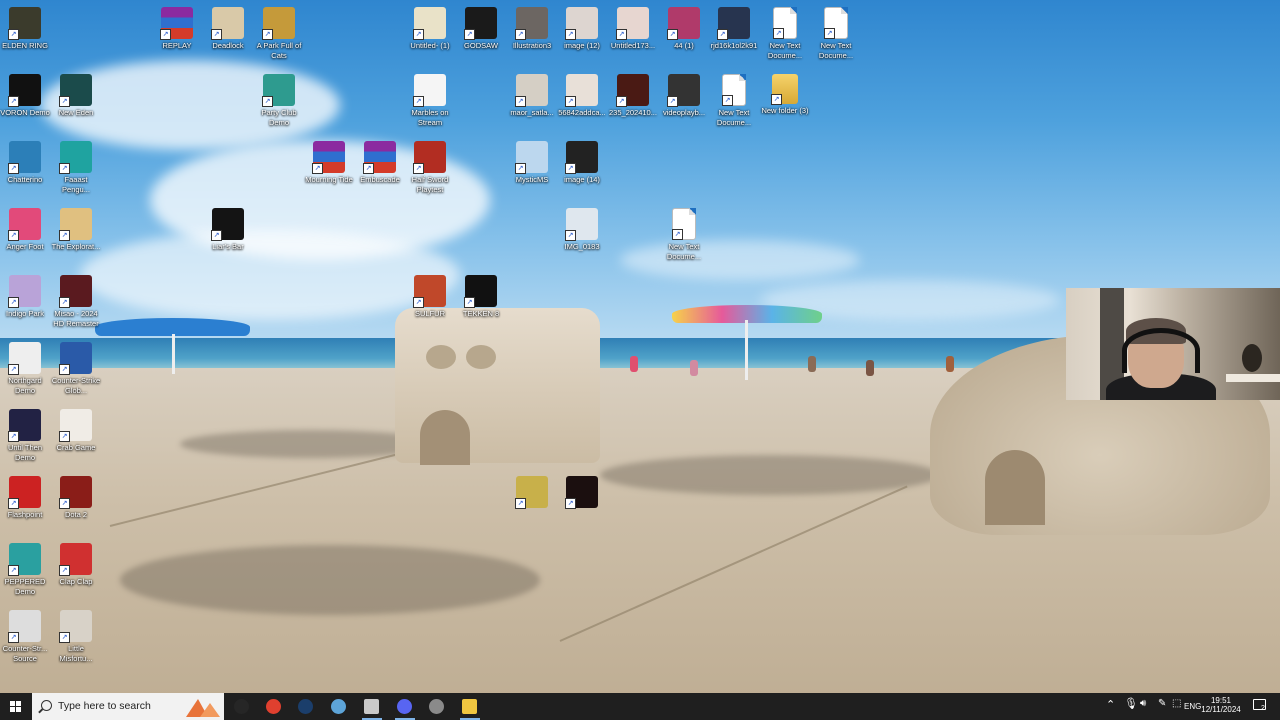 The width and height of the screenshot is (1280, 724). What do you see at coordinates (25, 230) in the screenshot?
I see `desktop-icon-anger-foot: ↗ Anger Foot` at bounding box center [25, 230].